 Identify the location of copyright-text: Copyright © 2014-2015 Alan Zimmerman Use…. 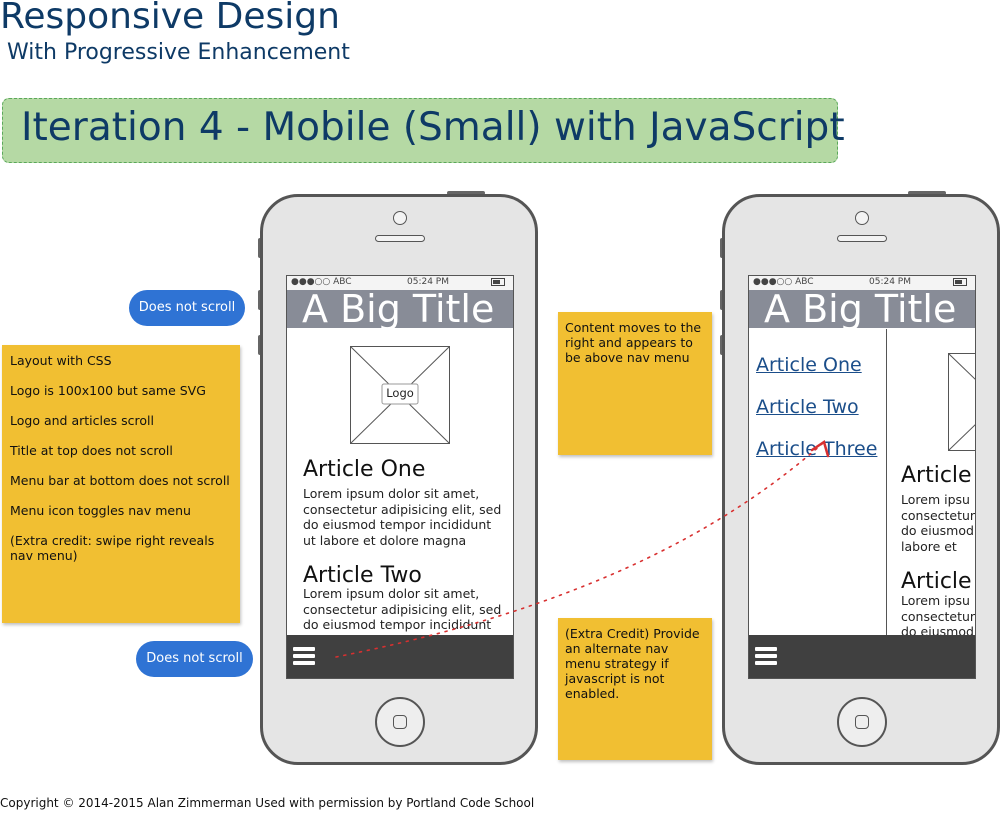
(267, 803).